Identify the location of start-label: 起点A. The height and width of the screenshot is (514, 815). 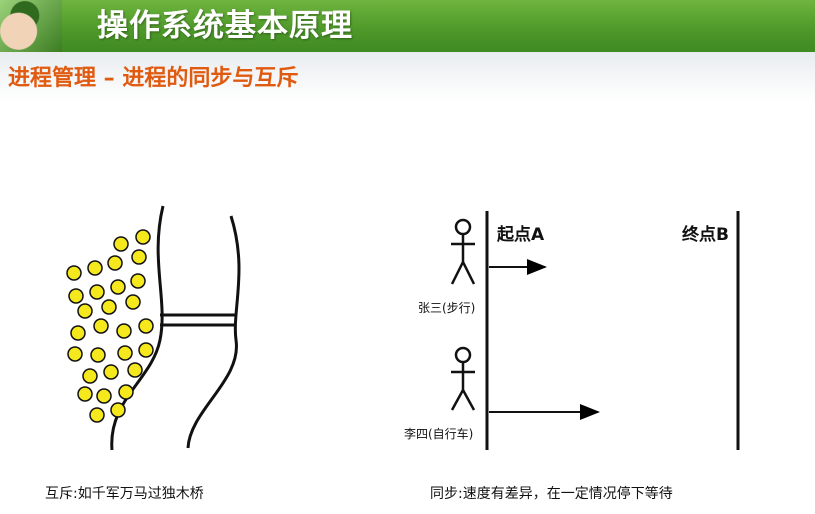
(520, 234).